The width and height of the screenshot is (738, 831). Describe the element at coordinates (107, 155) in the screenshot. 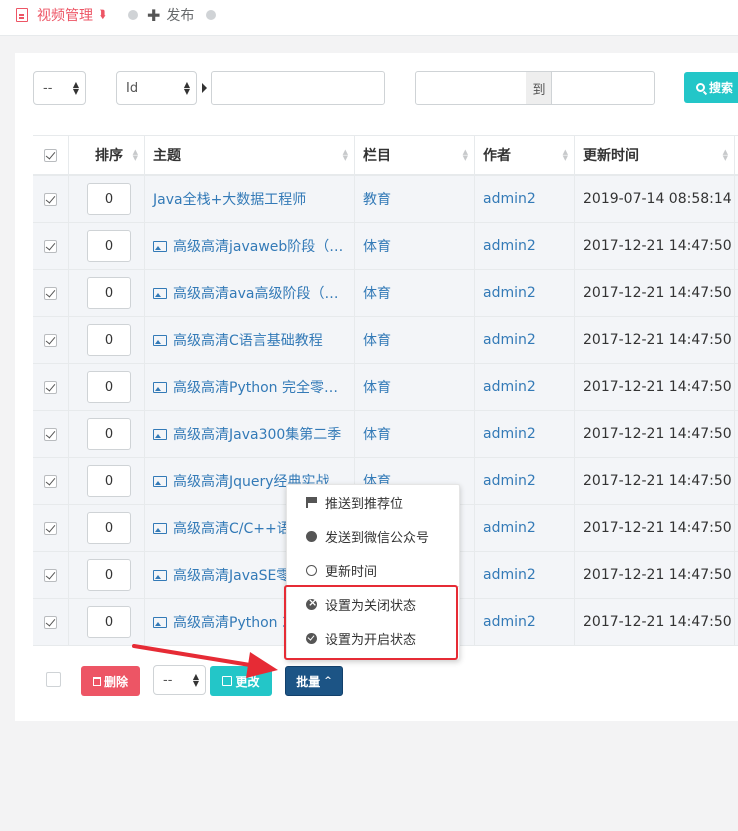

I see `header-sort: 排序 ▲ ▼` at that location.